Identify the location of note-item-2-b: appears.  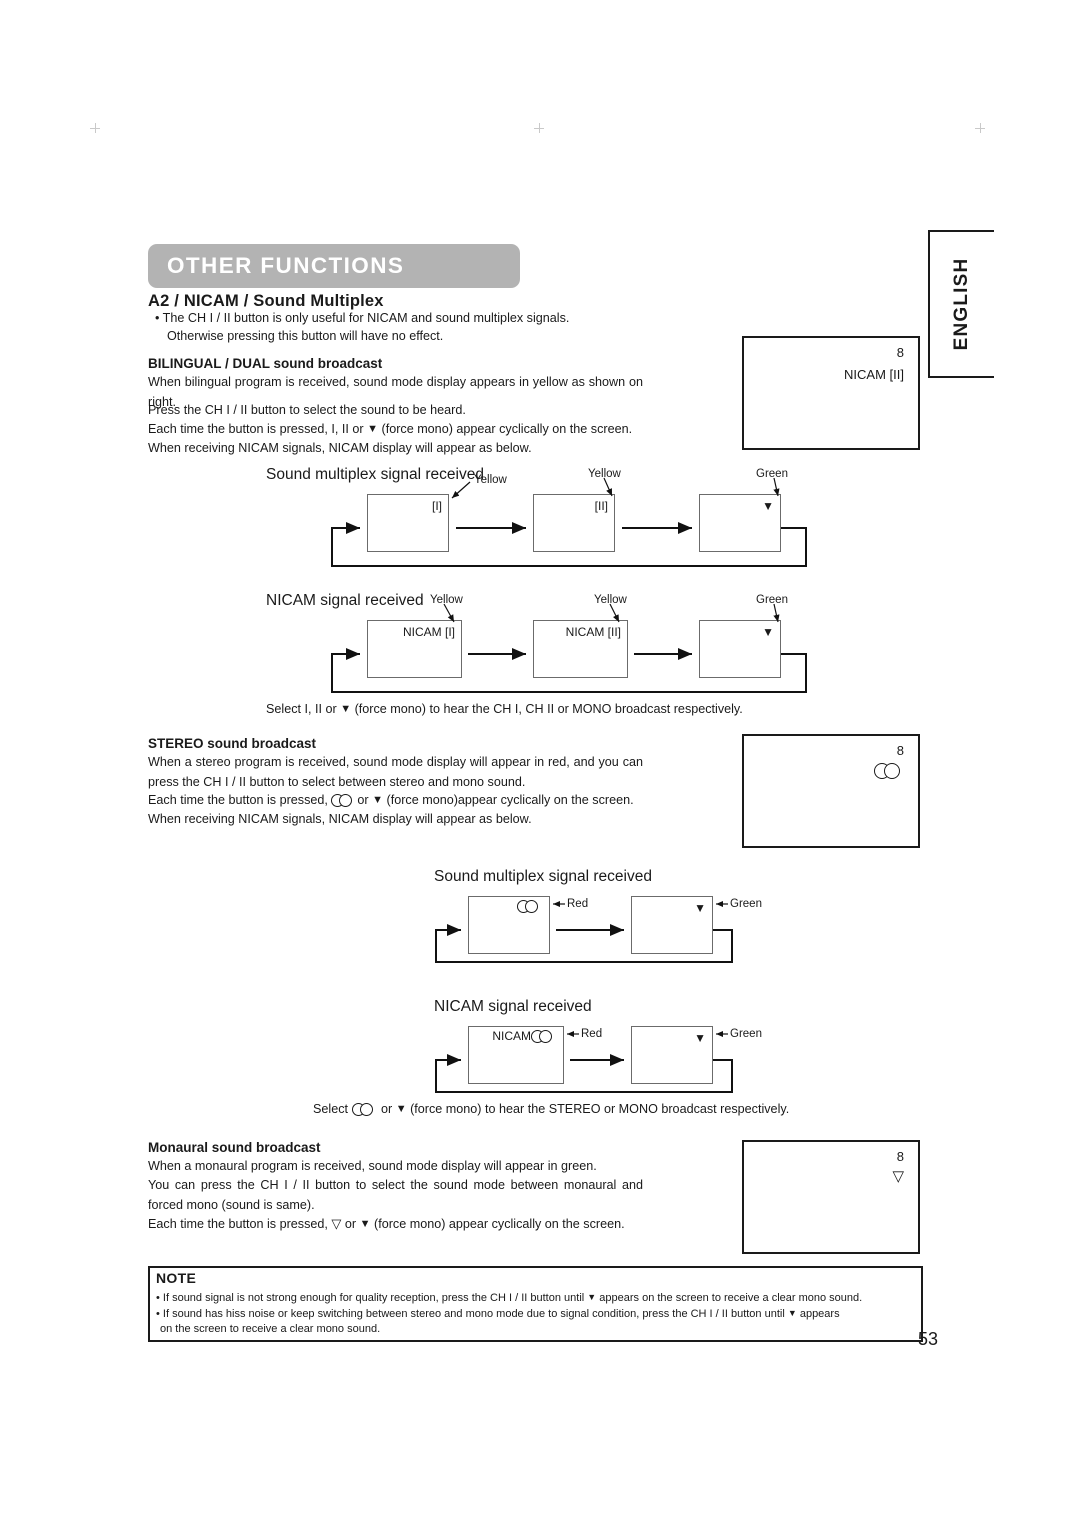
(819, 1314).